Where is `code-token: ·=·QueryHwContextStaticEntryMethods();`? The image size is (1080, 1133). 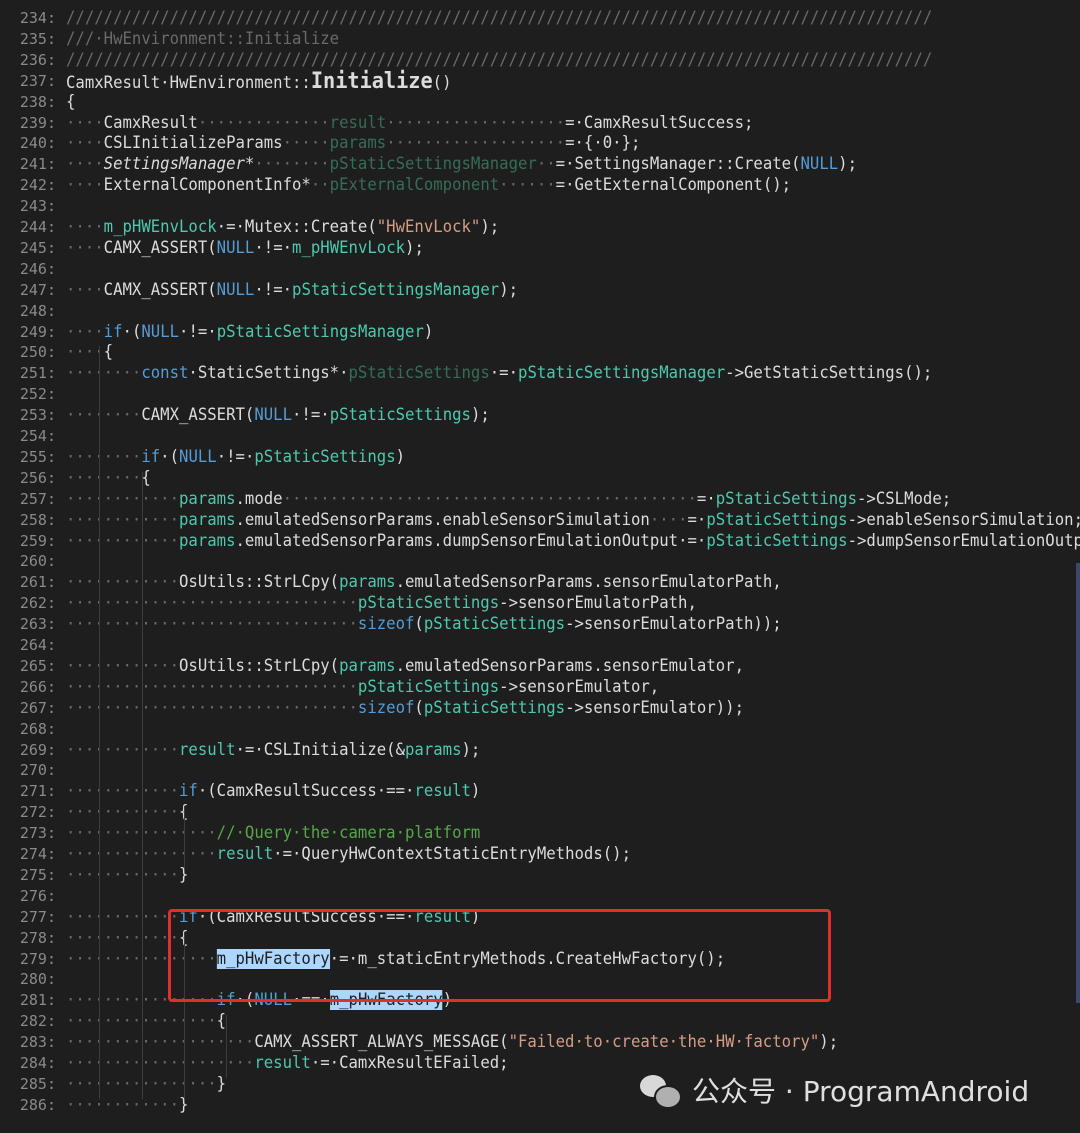
code-token: ·=·QueryHwContextStaticEntryMethods(); is located at coordinates (452, 854).